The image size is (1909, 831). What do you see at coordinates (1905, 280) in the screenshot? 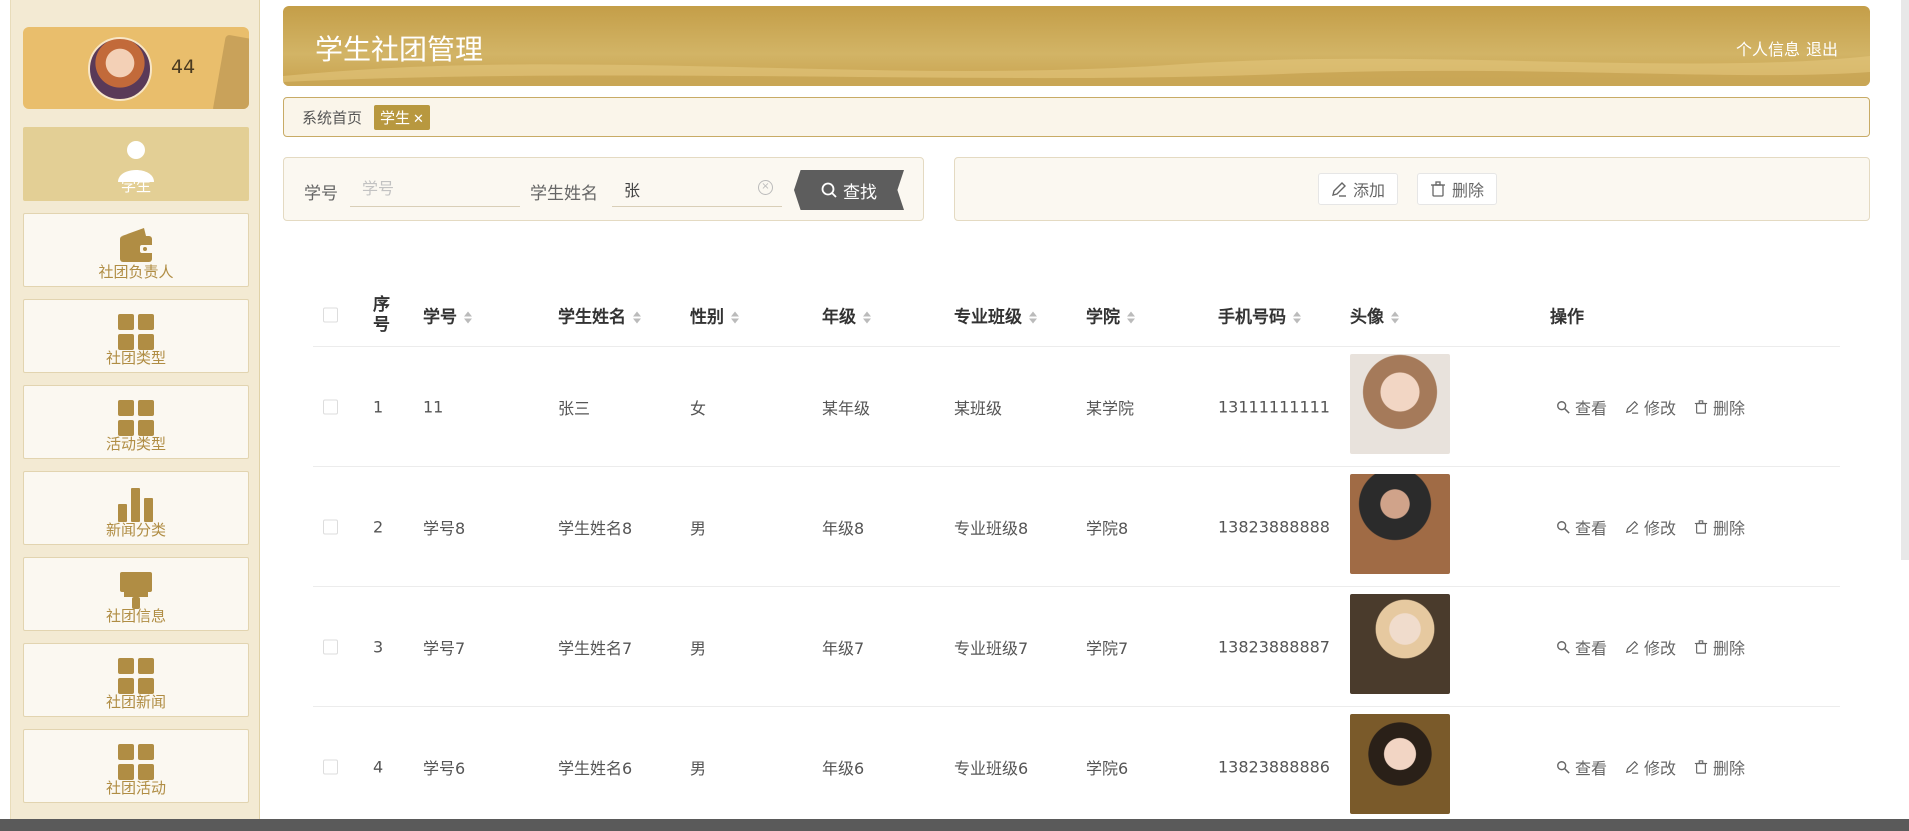
I see `page-scrollbar` at bounding box center [1905, 280].